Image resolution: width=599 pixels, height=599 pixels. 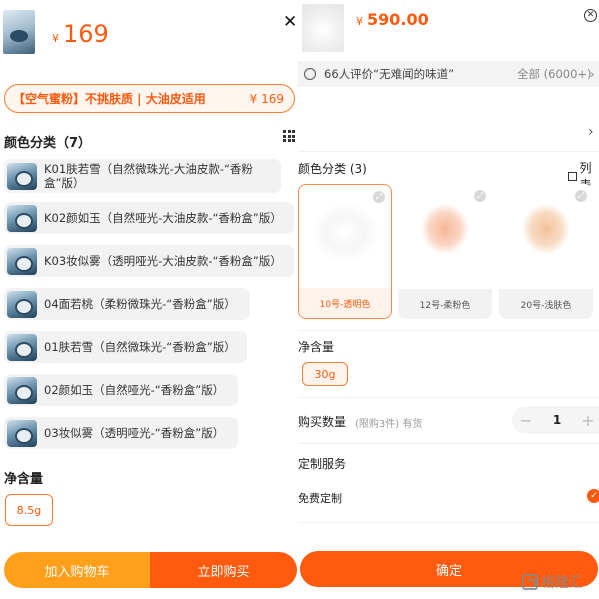 I want to click on quantity-value: 1, so click(x=557, y=420).